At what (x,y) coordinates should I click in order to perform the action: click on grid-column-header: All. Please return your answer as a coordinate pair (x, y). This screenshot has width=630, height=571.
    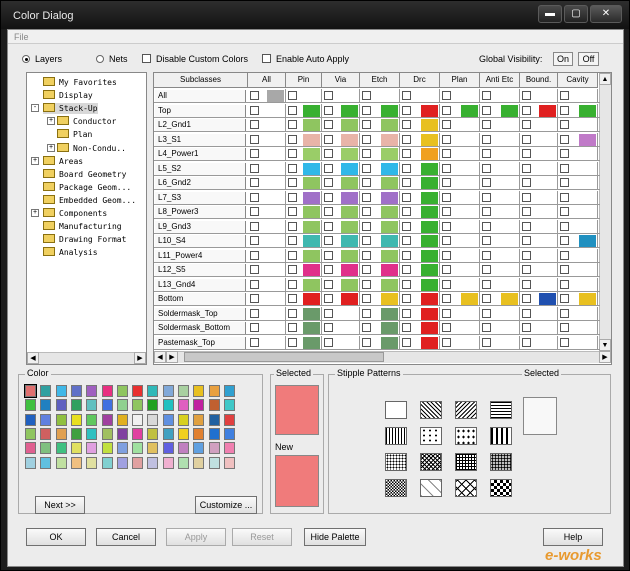
    Looking at the image, I should click on (267, 80).